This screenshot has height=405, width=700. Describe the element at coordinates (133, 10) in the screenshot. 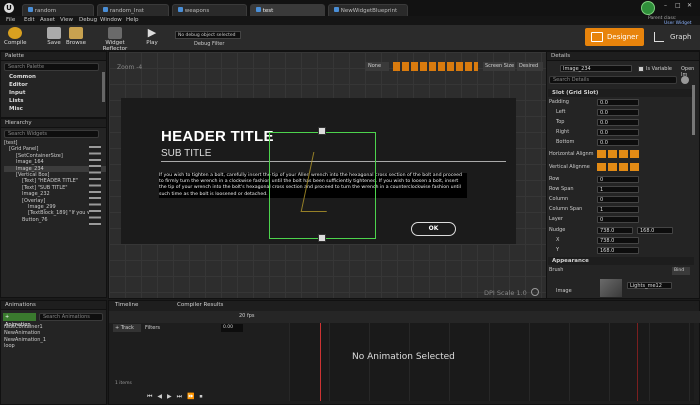

I see `tab-random-inst: random_Inst` at that location.